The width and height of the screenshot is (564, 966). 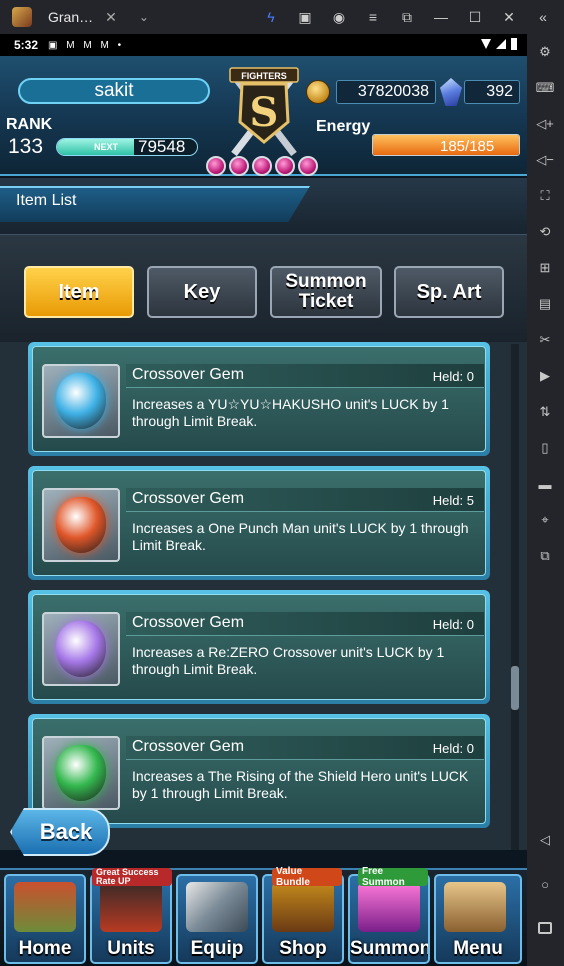 I want to click on tab-item: Item, so click(x=79, y=292).